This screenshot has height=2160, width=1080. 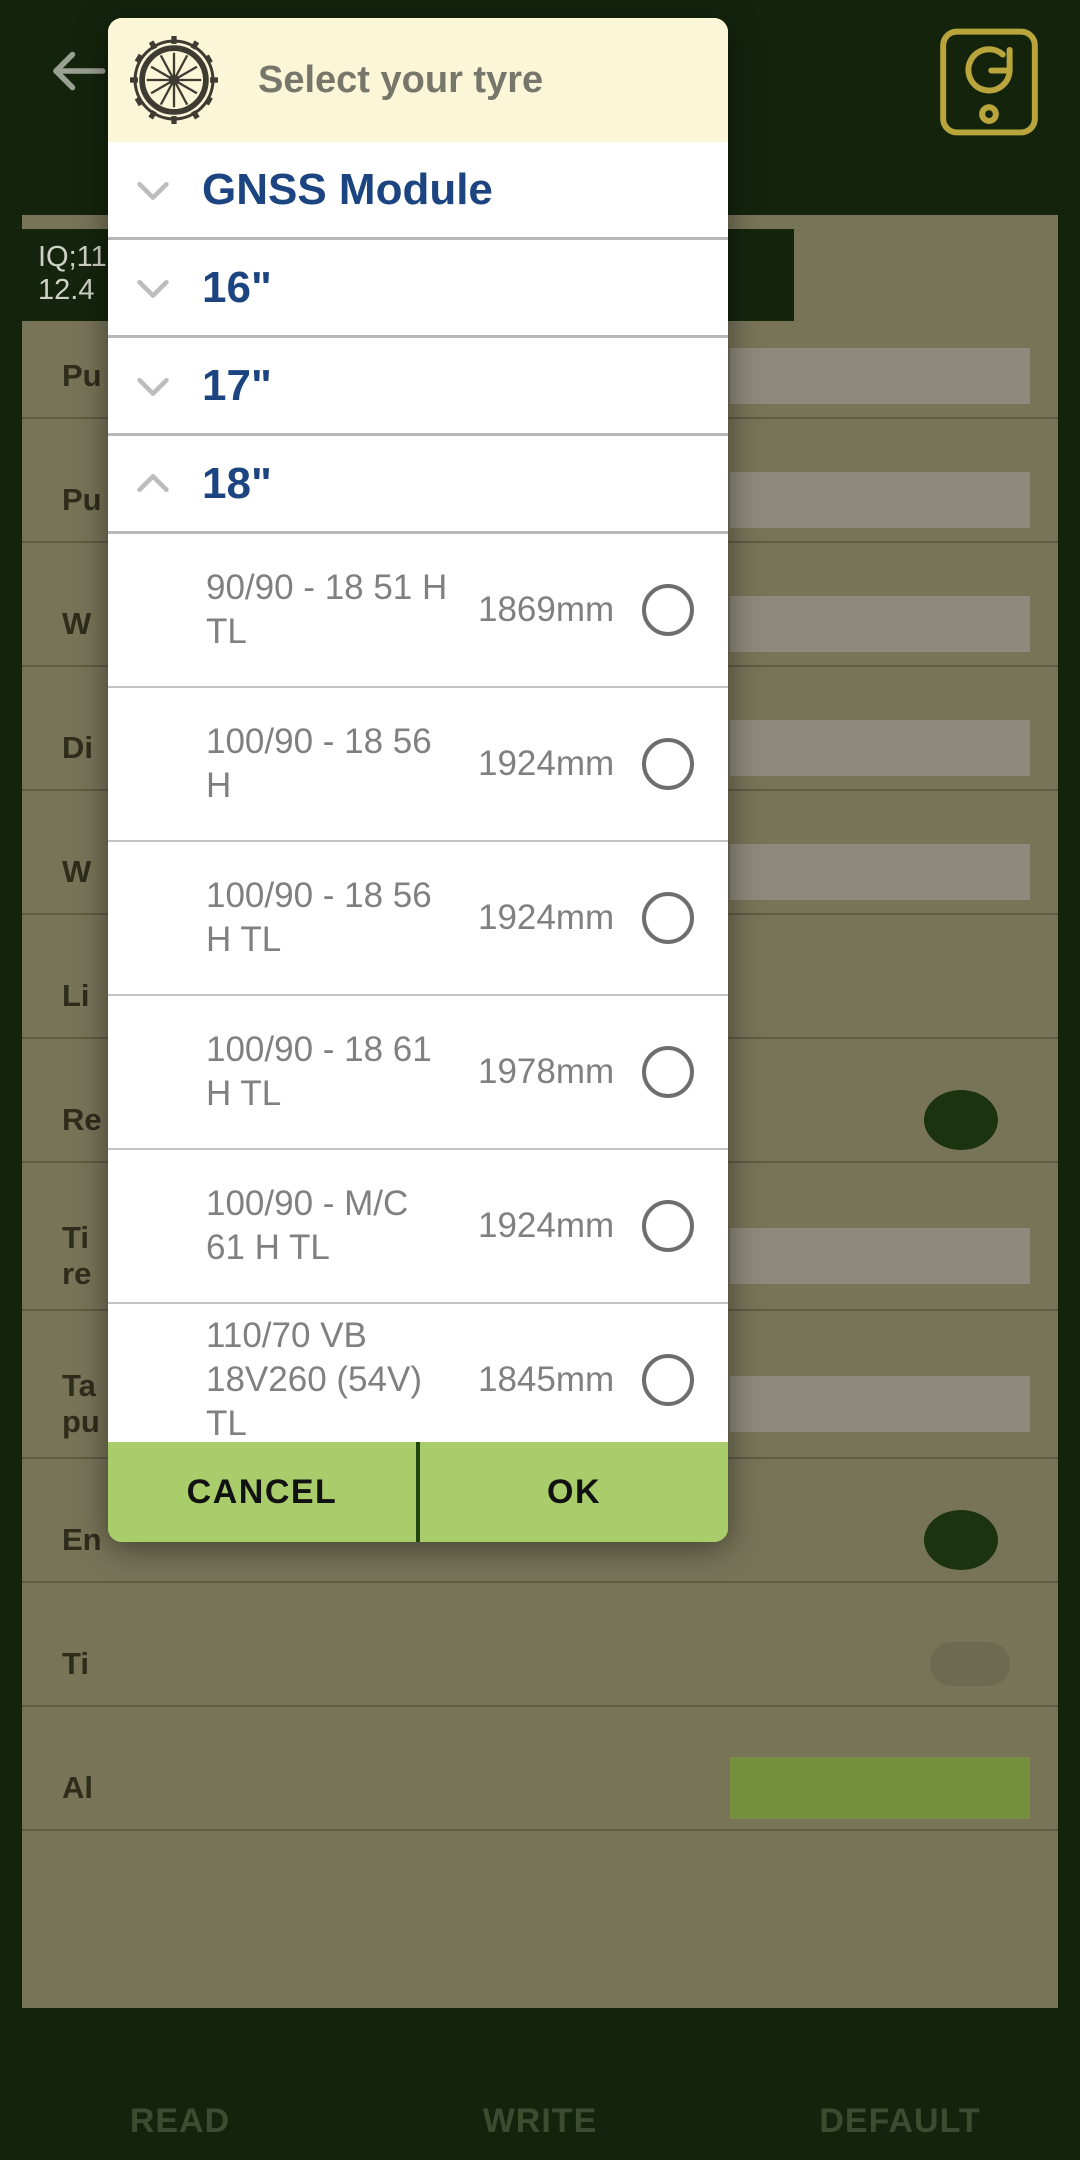 I want to click on arrow-left-icon, so click(x=78, y=71).